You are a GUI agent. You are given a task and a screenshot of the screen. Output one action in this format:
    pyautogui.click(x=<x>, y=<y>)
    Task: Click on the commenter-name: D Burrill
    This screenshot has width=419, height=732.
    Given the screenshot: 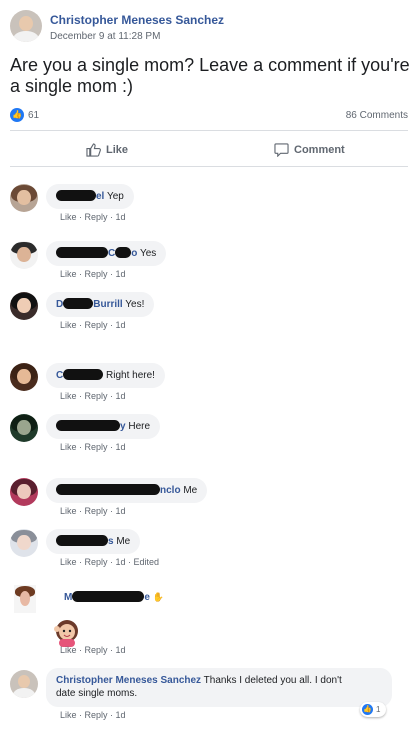 What is the action you would take?
    pyautogui.click(x=89, y=304)
    